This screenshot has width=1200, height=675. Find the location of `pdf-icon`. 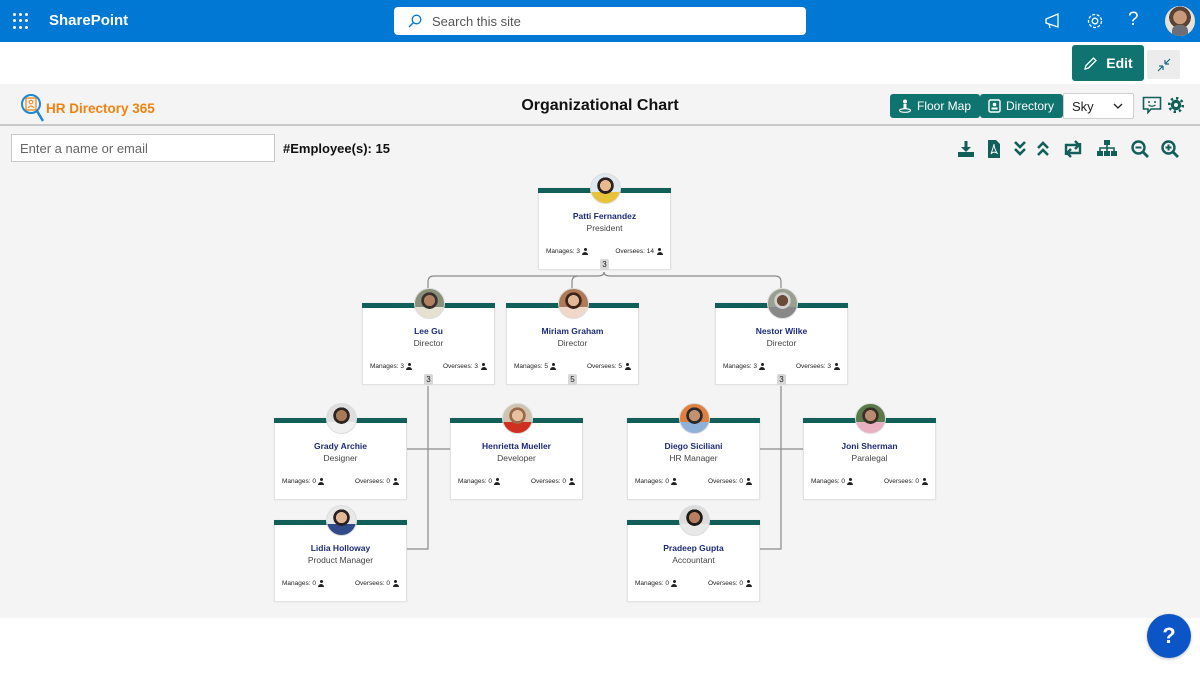

pdf-icon is located at coordinates (994, 149).